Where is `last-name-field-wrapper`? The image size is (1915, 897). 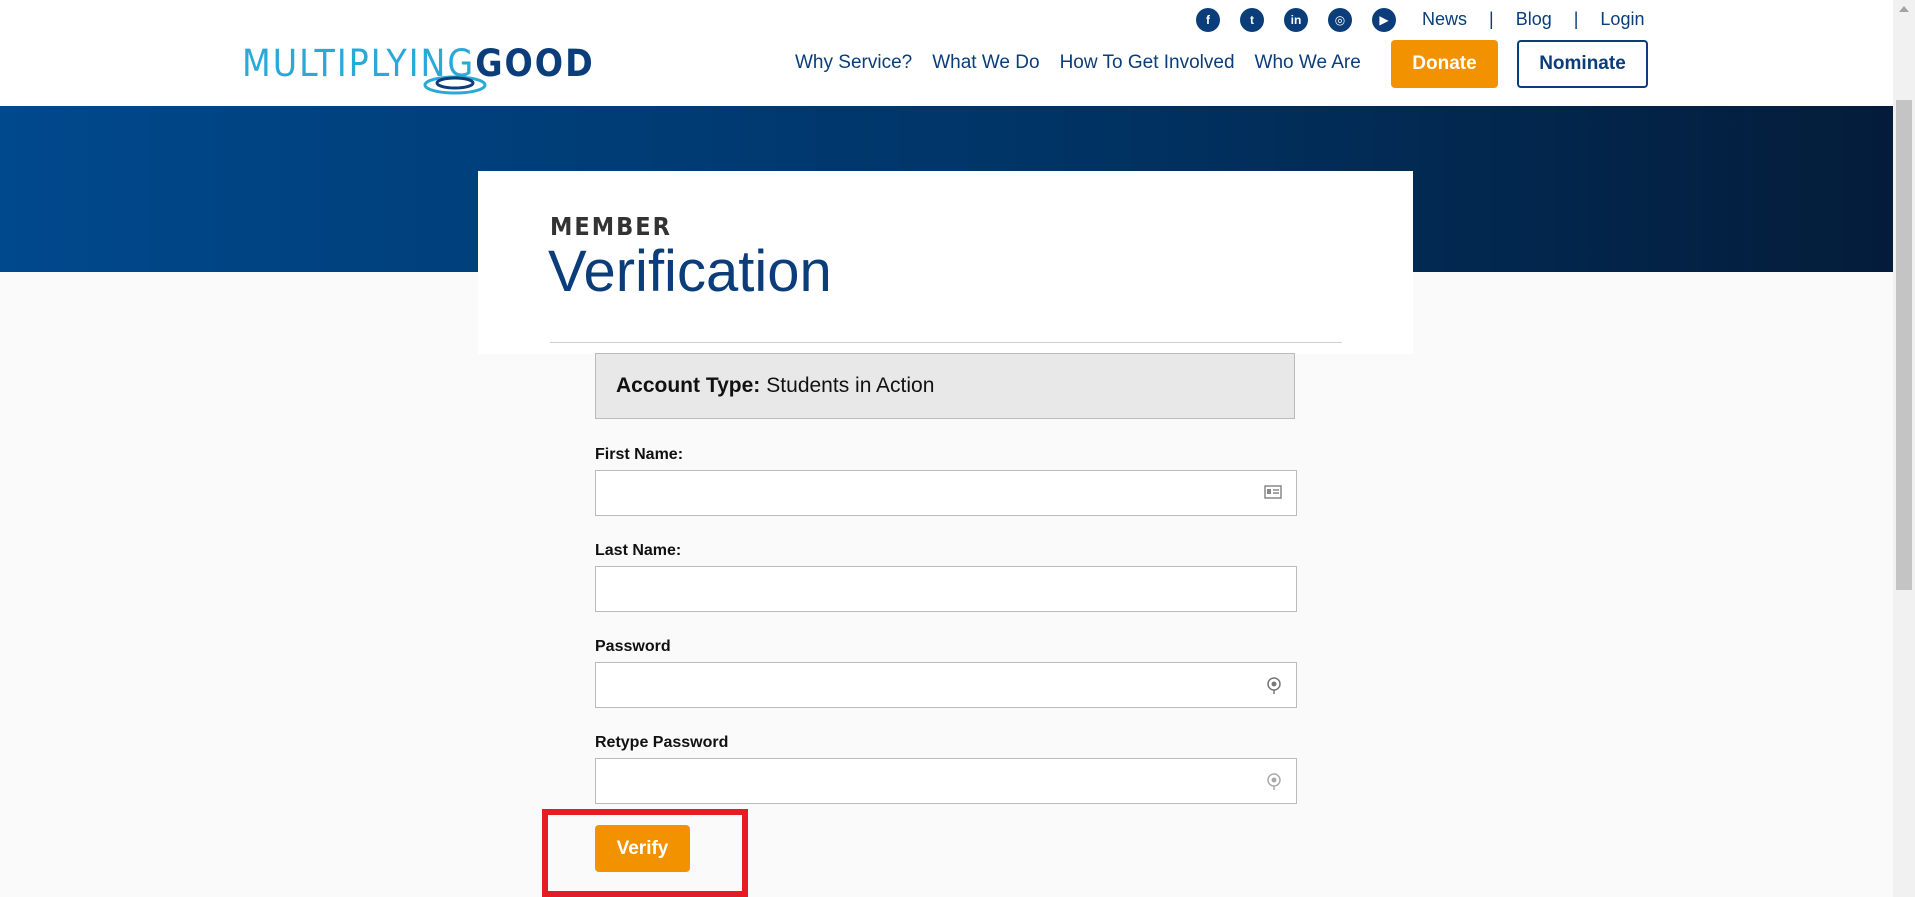 last-name-field-wrapper is located at coordinates (946, 589).